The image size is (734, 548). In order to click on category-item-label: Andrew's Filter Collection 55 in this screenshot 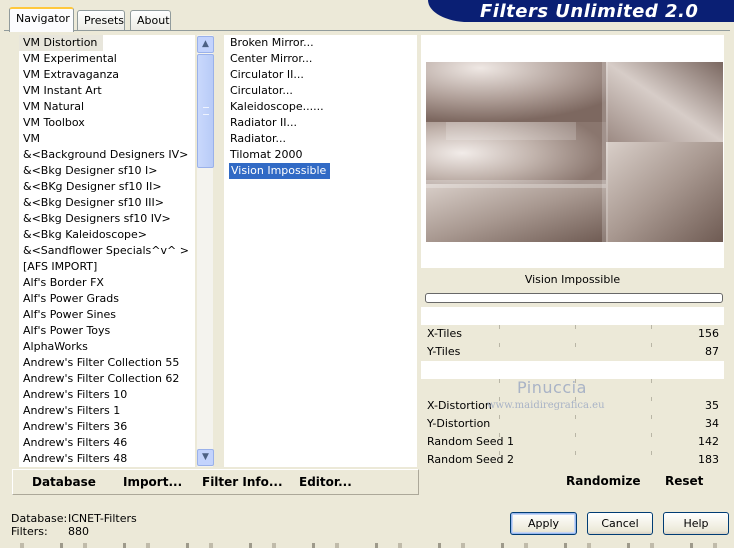, I will do `click(101, 362)`.